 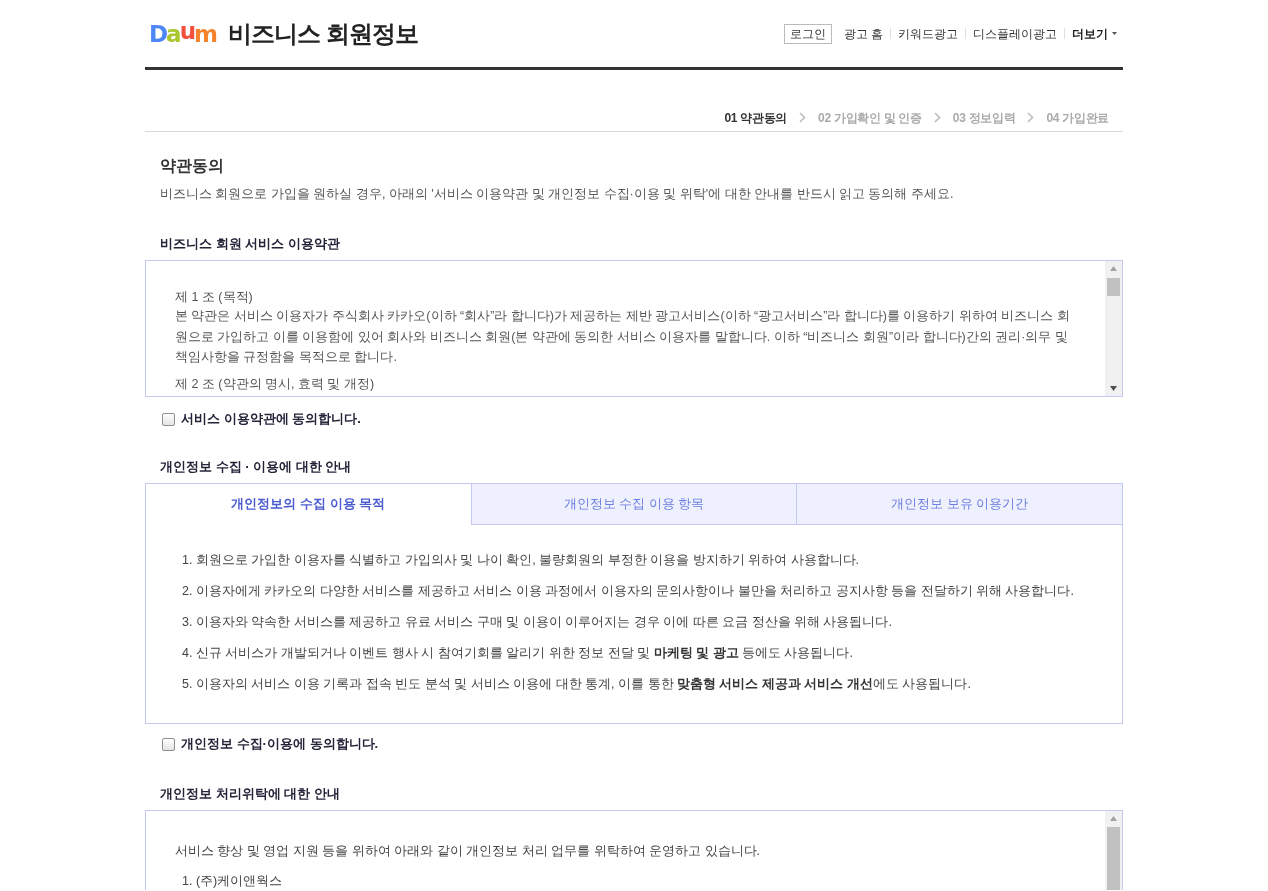 I want to click on more-menu-button: 더보기, so click(x=1091, y=33).